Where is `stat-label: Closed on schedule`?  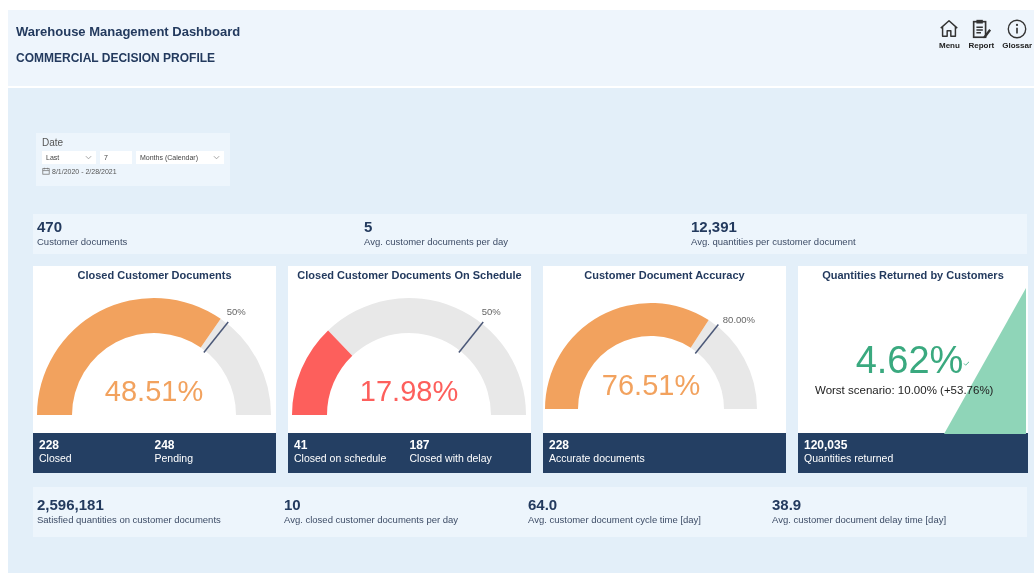 stat-label: Closed on schedule is located at coordinates (341, 458).